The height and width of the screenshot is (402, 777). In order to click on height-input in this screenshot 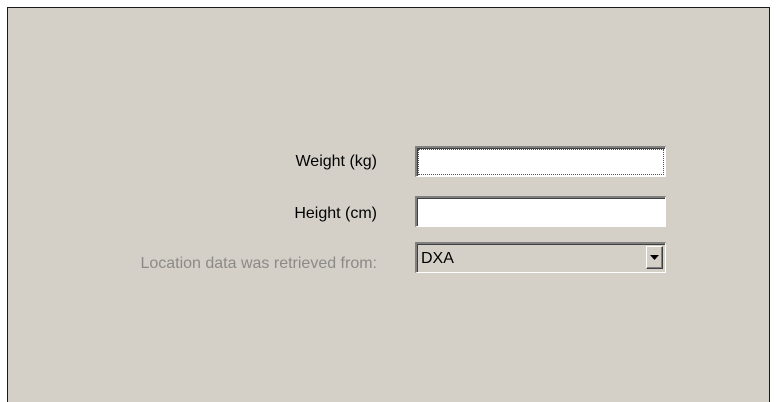, I will do `click(540, 211)`.